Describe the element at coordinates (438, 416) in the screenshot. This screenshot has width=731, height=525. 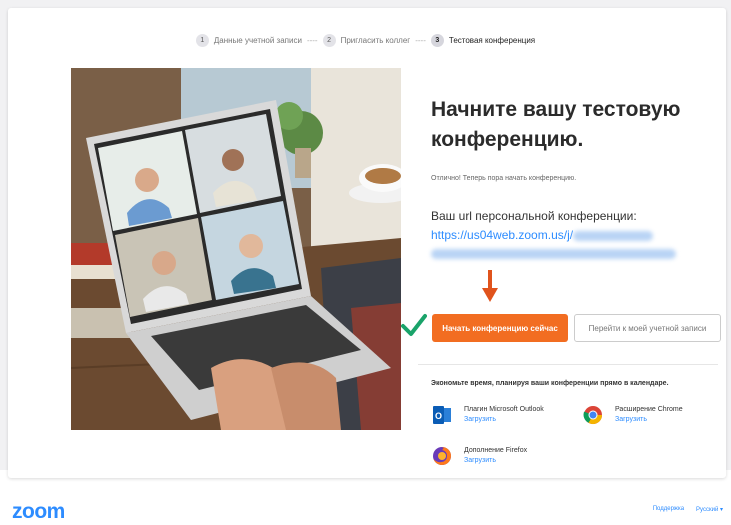
I see `svg-text: O` at that location.